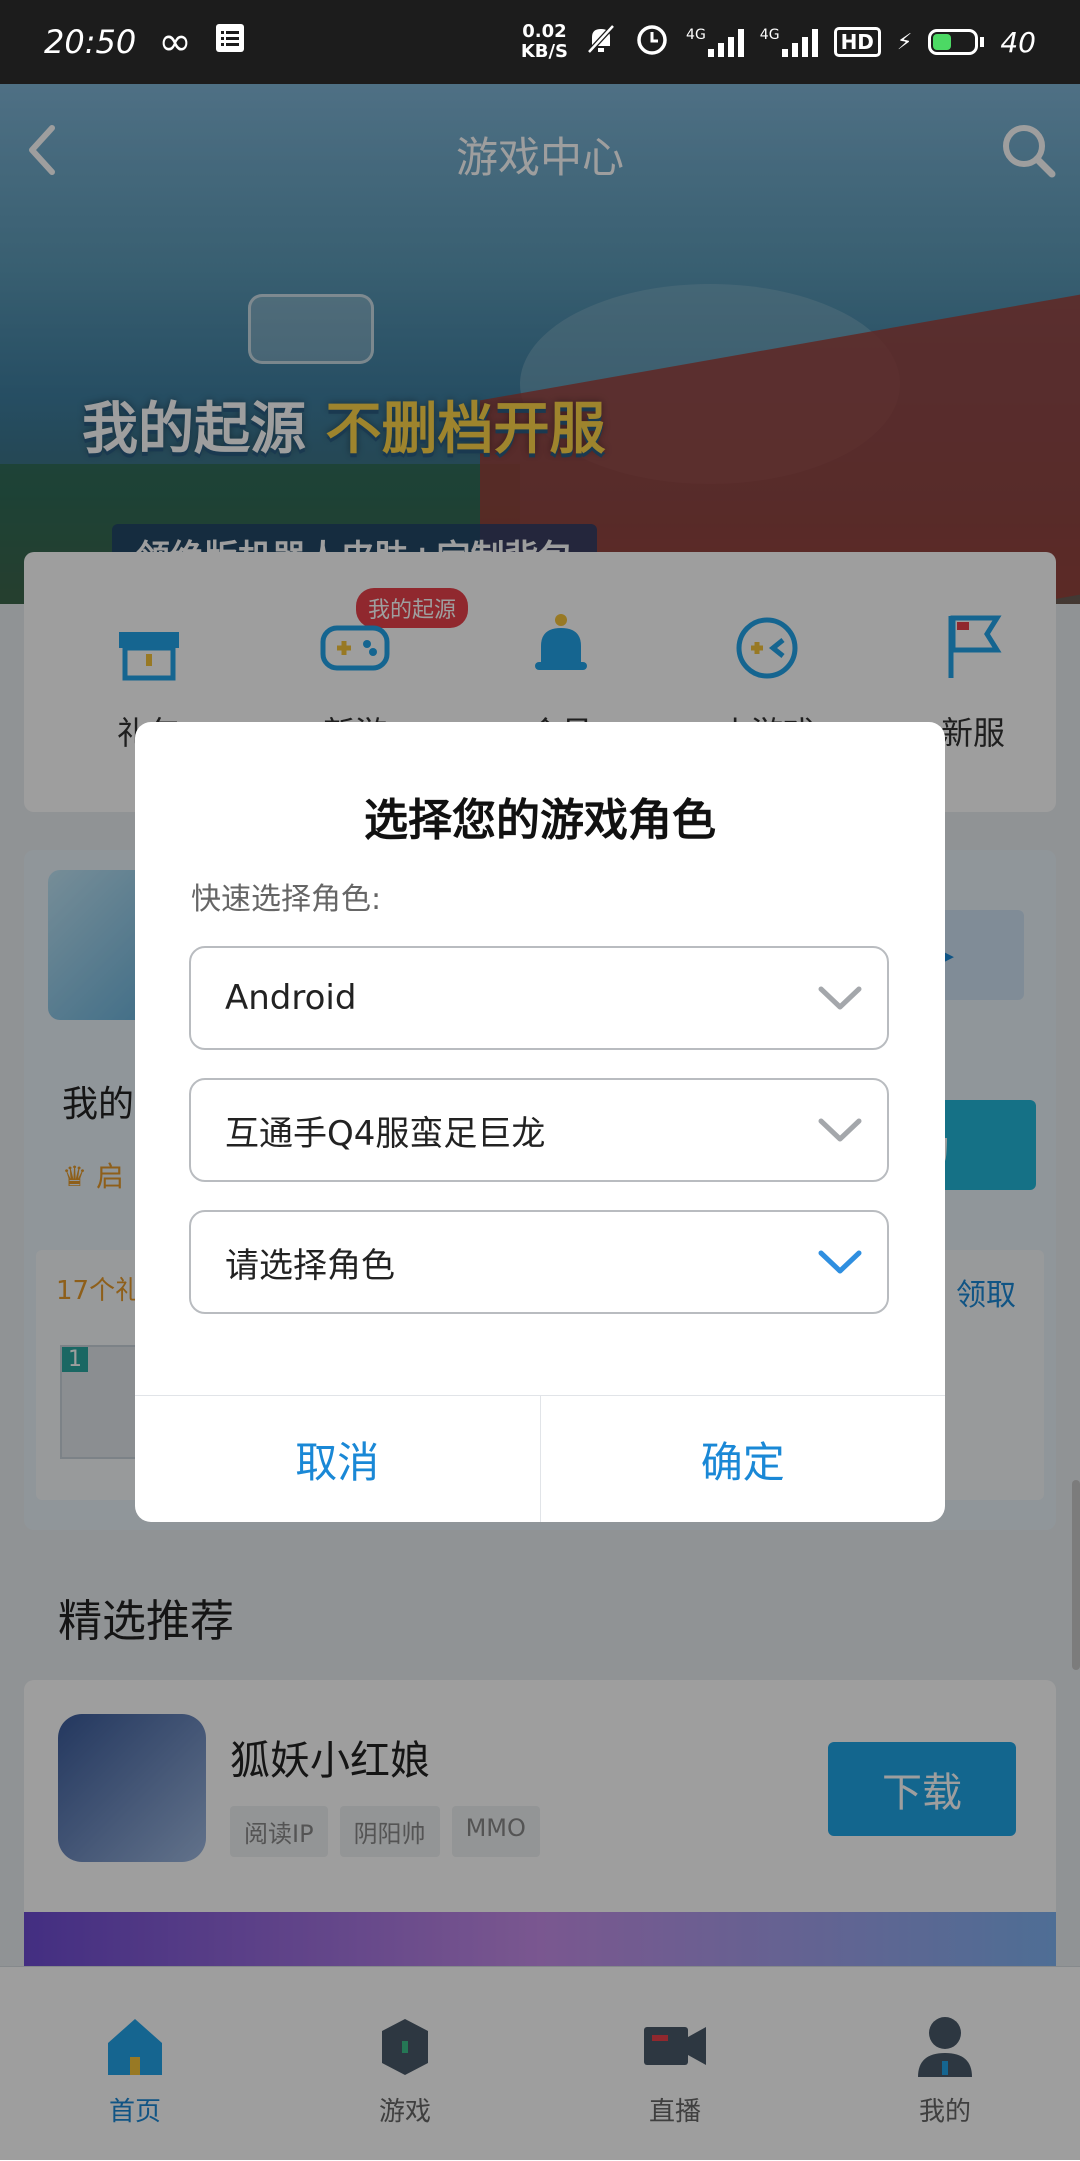 This screenshot has width=1080, height=2161. I want to click on signal-1: 4G, so click(715, 42).